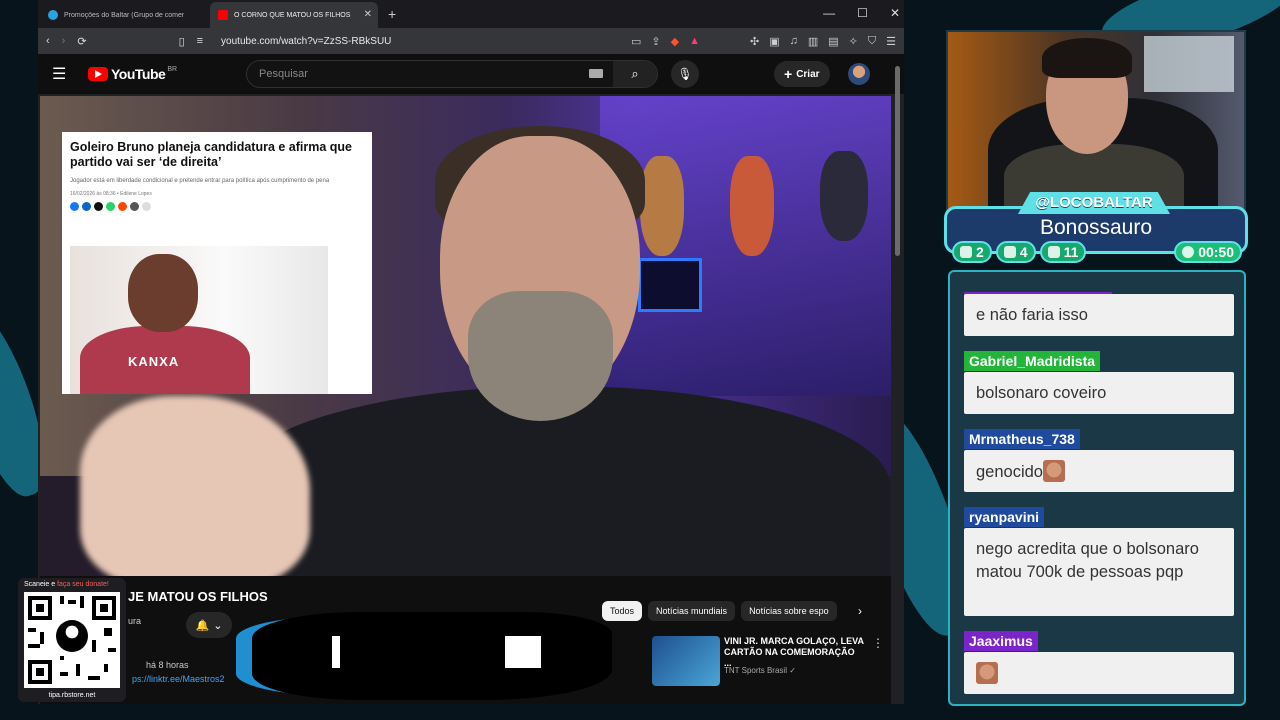 Image resolution: width=1280 pixels, height=720 pixels. What do you see at coordinates (1094, 203) in the screenshot?
I see `streamer-handle: @LOCOBALTAR` at bounding box center [1094, 203].